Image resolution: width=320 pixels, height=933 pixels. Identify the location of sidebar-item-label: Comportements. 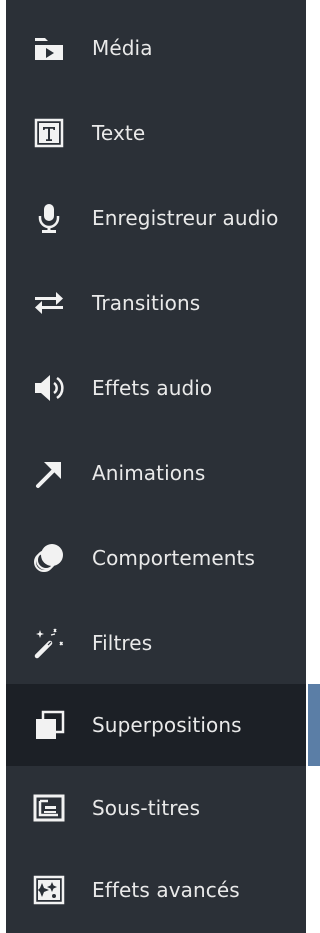
(174, 558).